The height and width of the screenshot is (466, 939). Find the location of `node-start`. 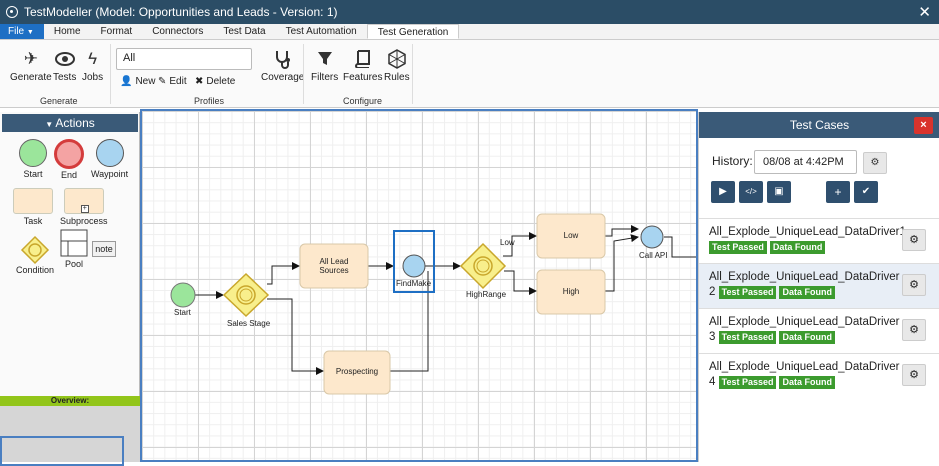

node-start is located at coordinates (183, 295).